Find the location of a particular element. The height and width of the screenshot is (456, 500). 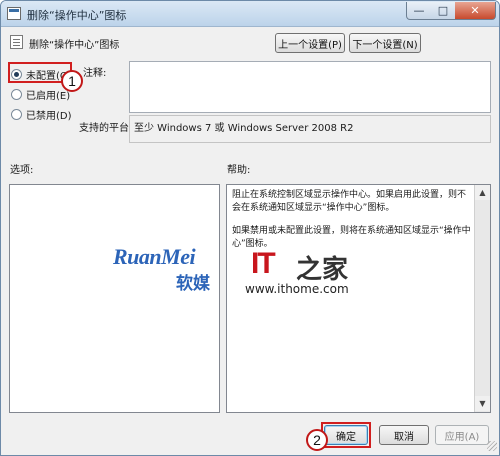

platform-label: 支持的平台: is located at coordinates (106, 128).